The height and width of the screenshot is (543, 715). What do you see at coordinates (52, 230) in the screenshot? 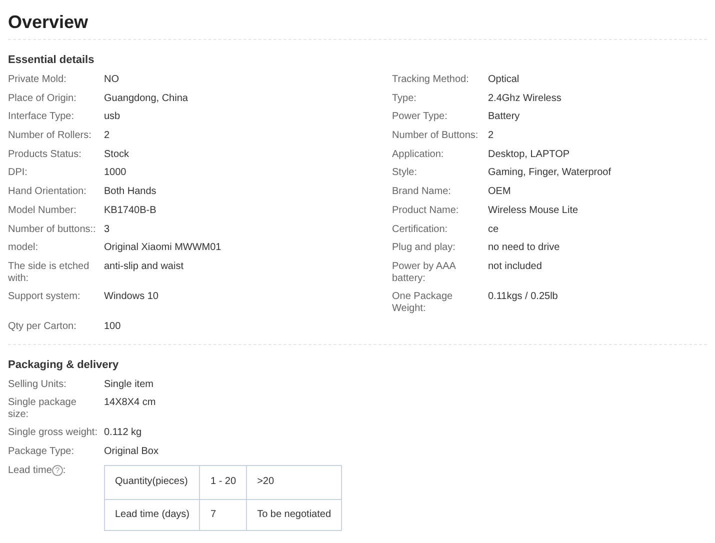
I see `field-label: Number of buttons::` at bounding box center [52, 230].